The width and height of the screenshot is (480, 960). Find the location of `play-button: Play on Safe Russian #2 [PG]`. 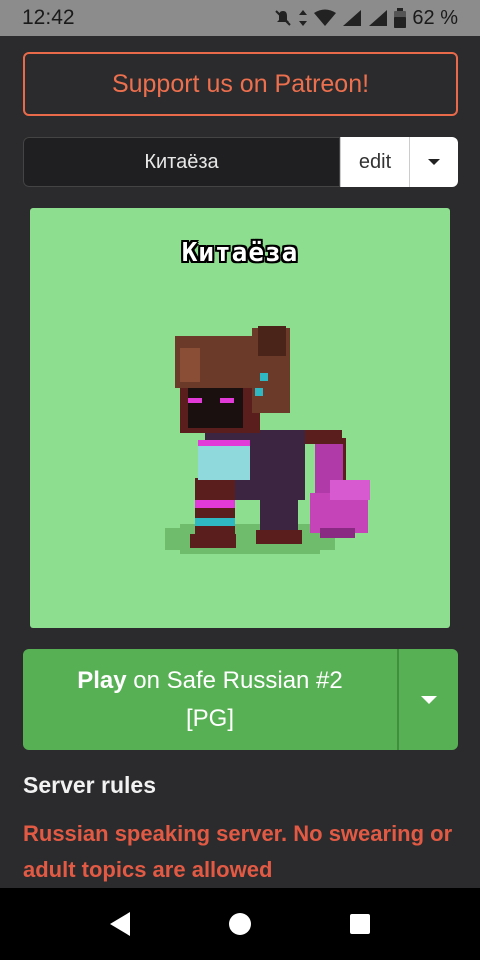

play-button: Play on Safe Russian #2 [PG] is located at coordinates (210, 699).